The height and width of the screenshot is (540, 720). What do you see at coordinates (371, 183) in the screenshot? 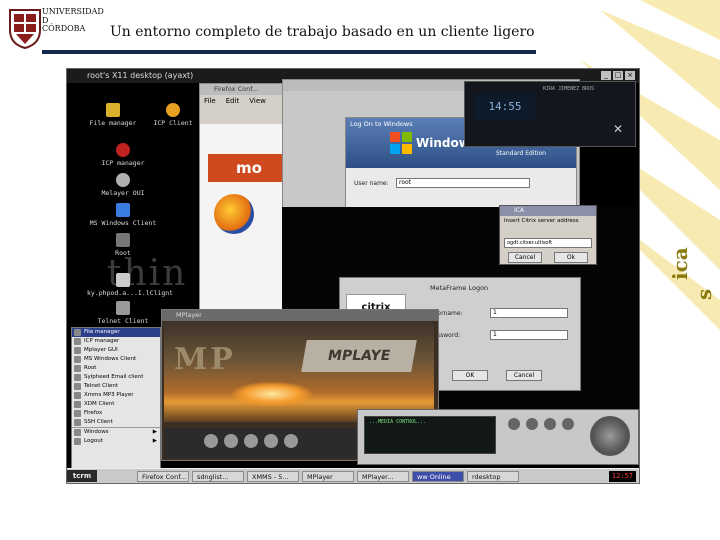
I see `username-label: User name:` at bounding box center [371, 183].